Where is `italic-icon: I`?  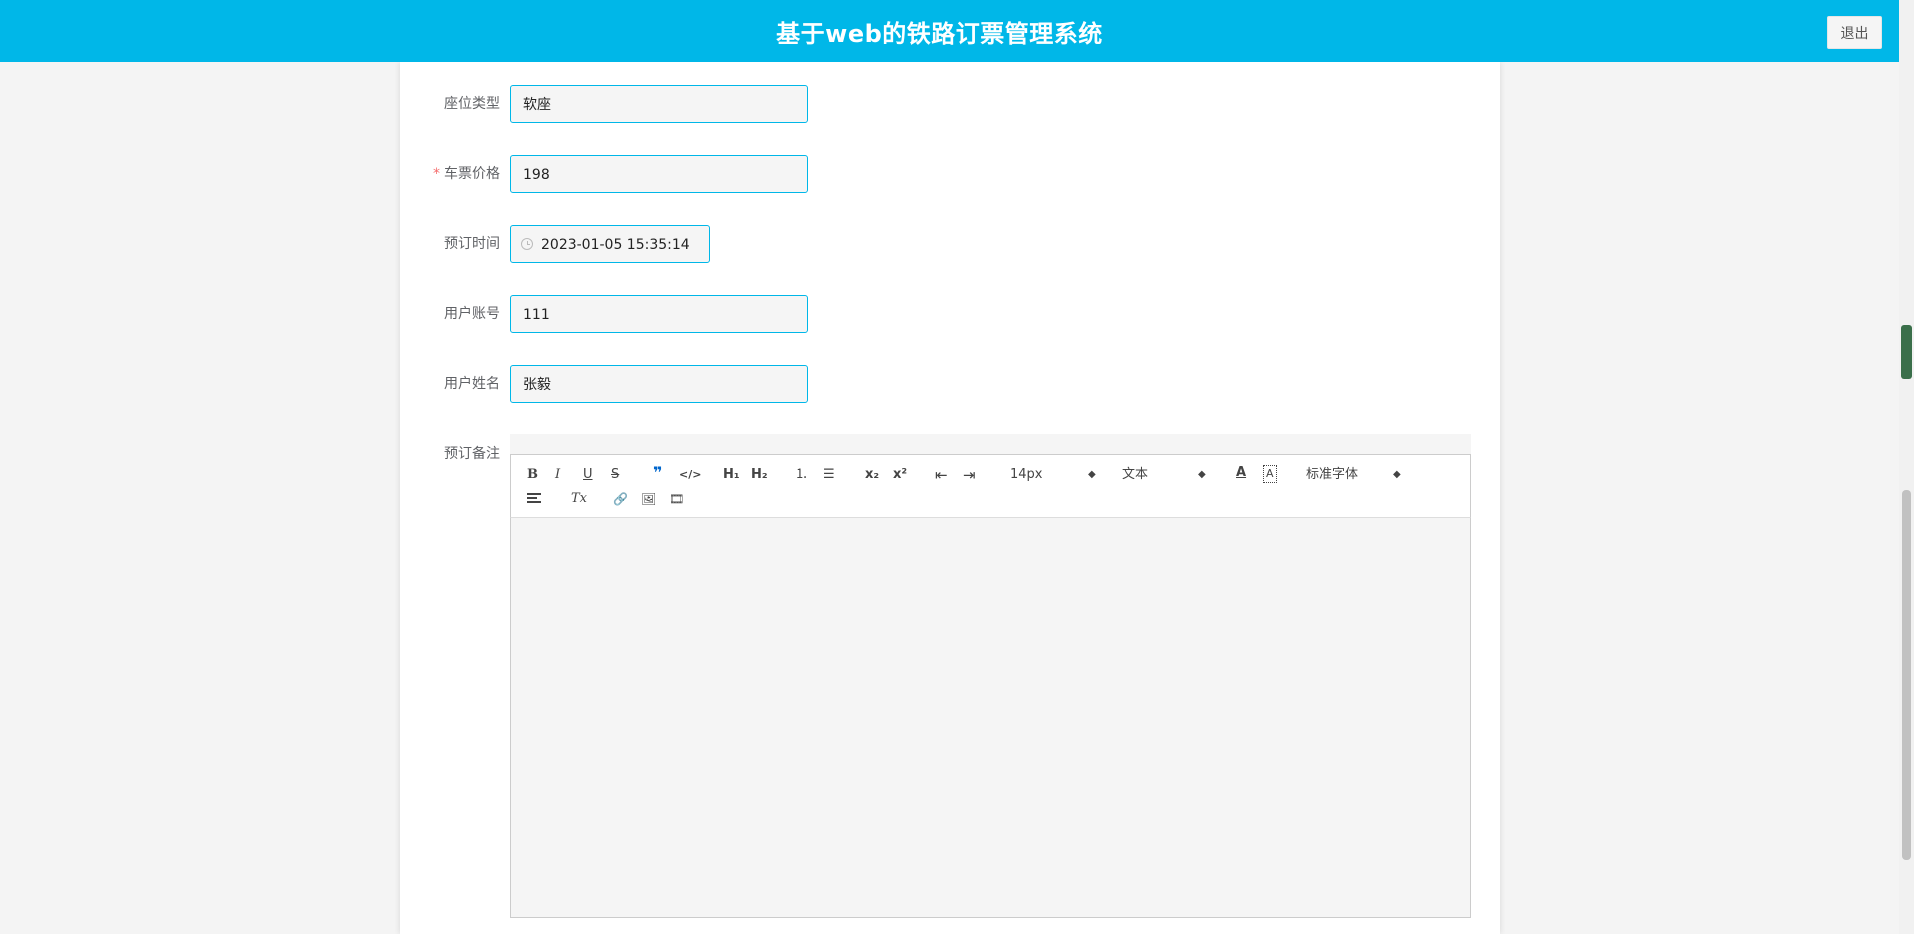
italic-icon: I is located at coordinates (557, 475).